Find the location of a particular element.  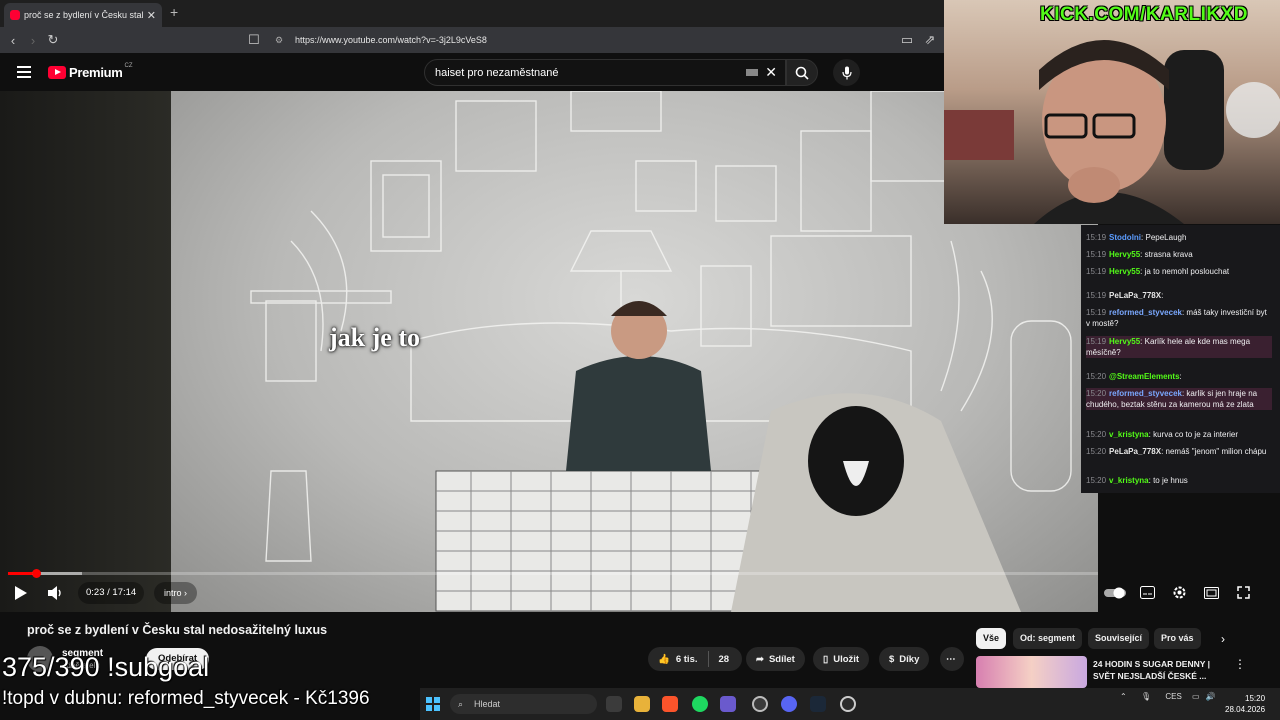

microphone-icon: 🎙 is located at coordinates (1146, 696).